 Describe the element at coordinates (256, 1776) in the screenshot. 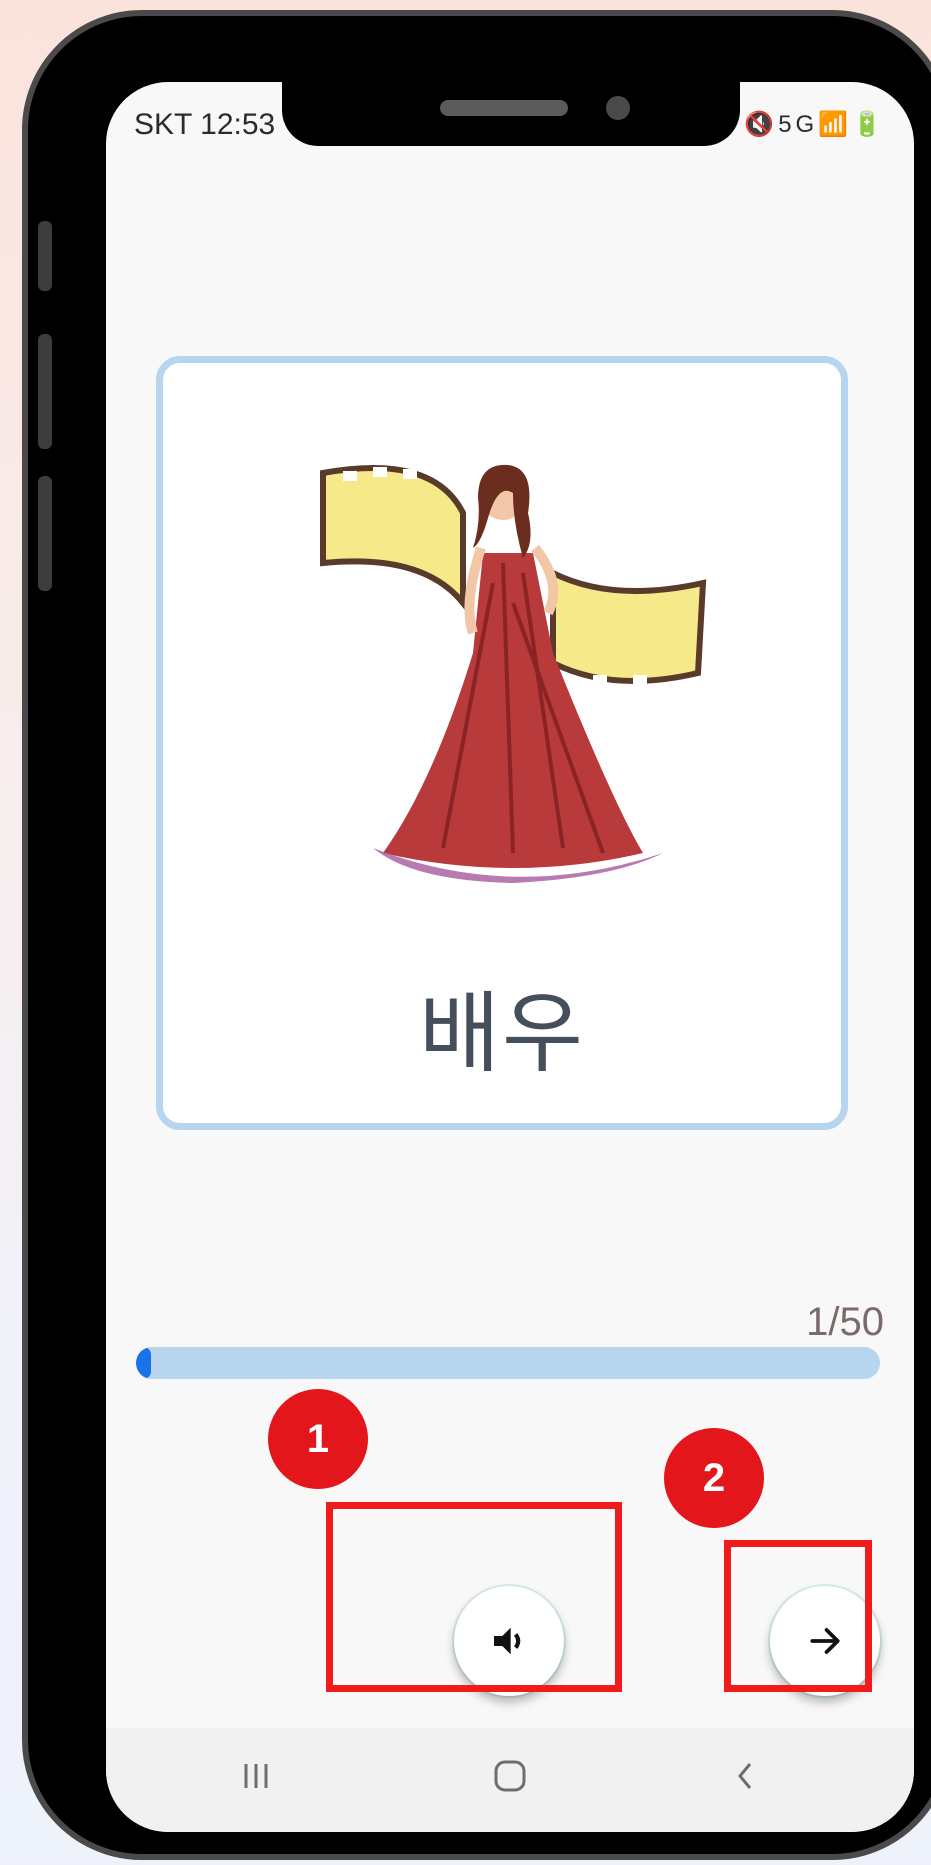

I see `recent-apps-icon` at that location.